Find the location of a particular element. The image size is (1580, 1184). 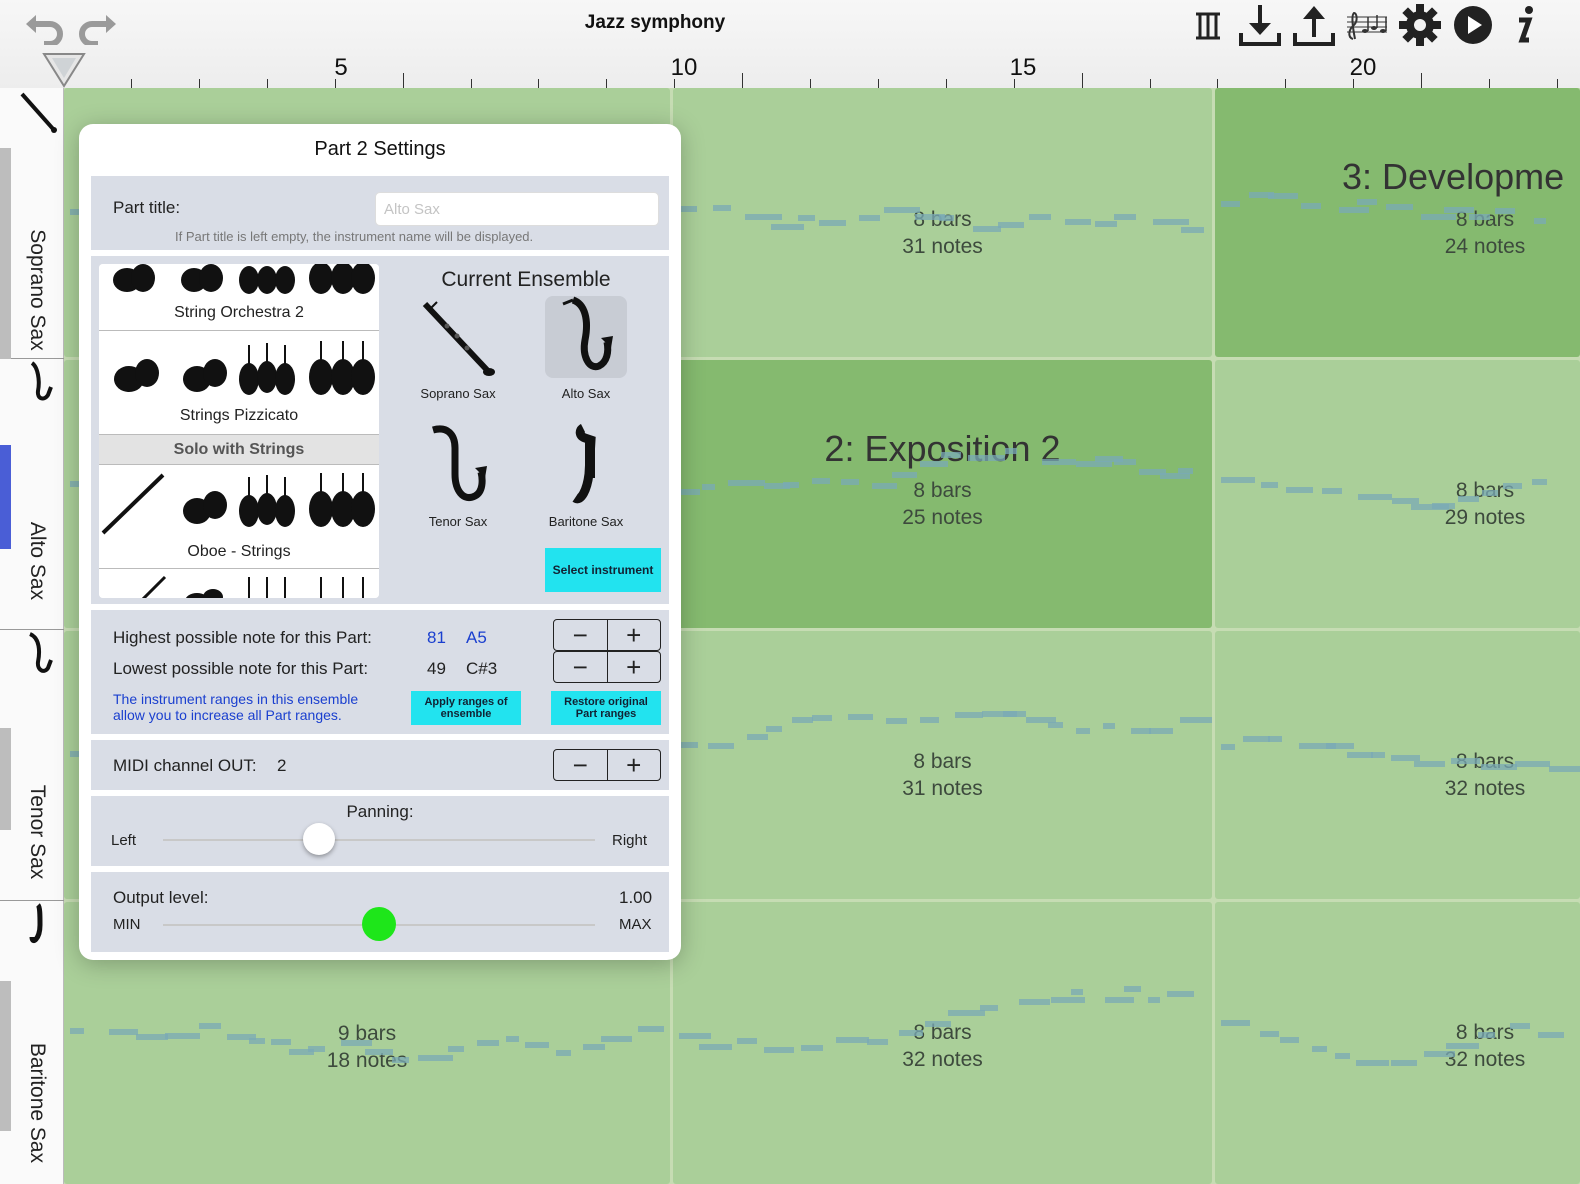

bar-ruler: 5 10 15 20 is located at coordinates (822, 70).